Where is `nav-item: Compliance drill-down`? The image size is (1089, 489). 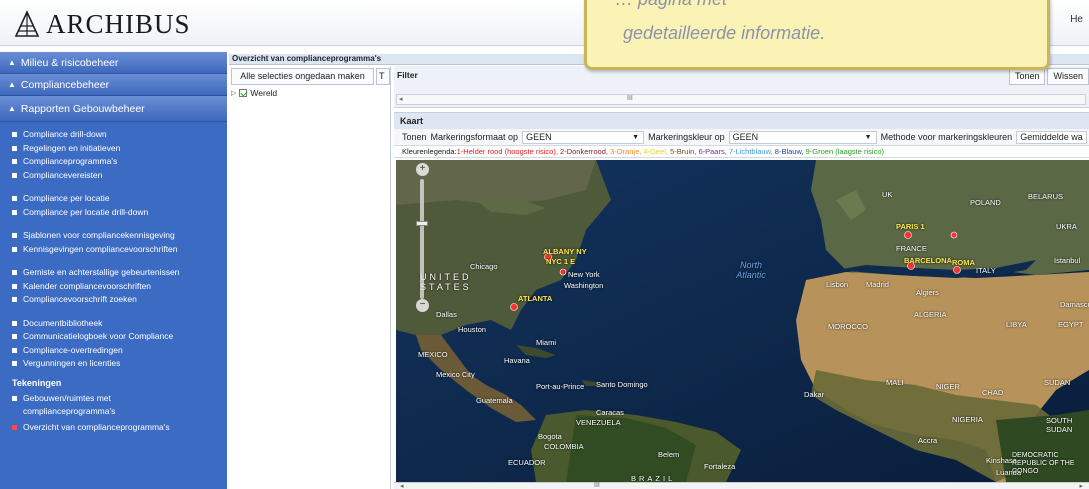 nav-item: Compliance drill-down is located at coordinates (113, 135).